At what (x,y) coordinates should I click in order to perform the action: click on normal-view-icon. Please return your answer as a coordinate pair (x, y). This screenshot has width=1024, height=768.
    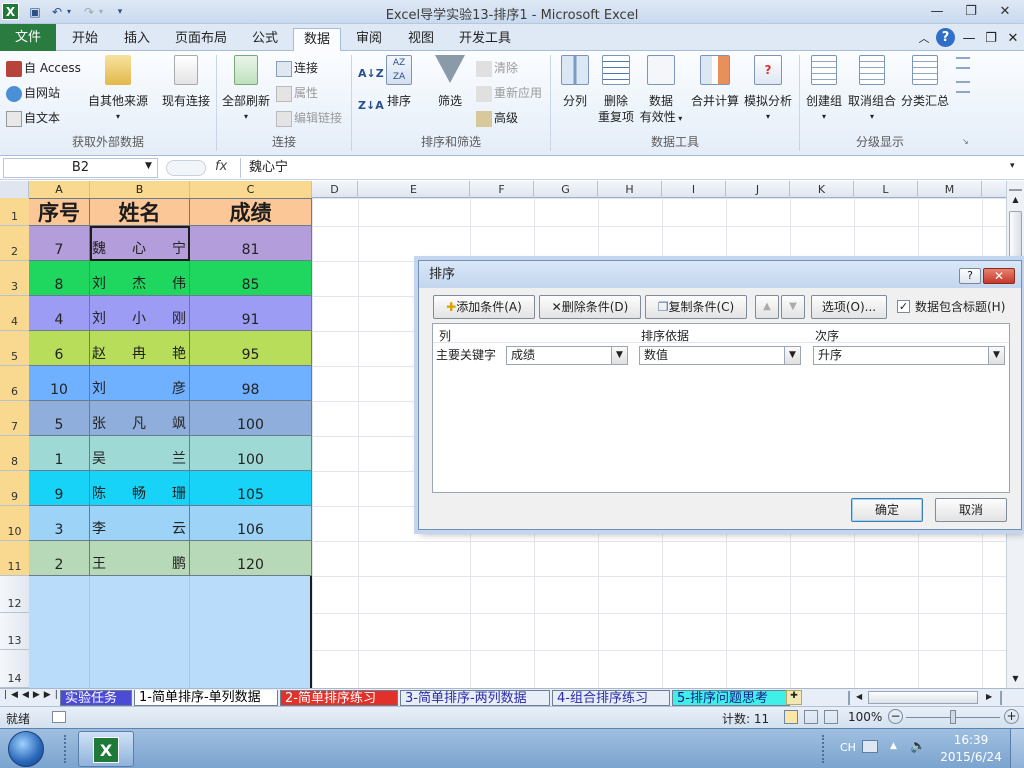
    Looking at the image, I should click on (791, 717).